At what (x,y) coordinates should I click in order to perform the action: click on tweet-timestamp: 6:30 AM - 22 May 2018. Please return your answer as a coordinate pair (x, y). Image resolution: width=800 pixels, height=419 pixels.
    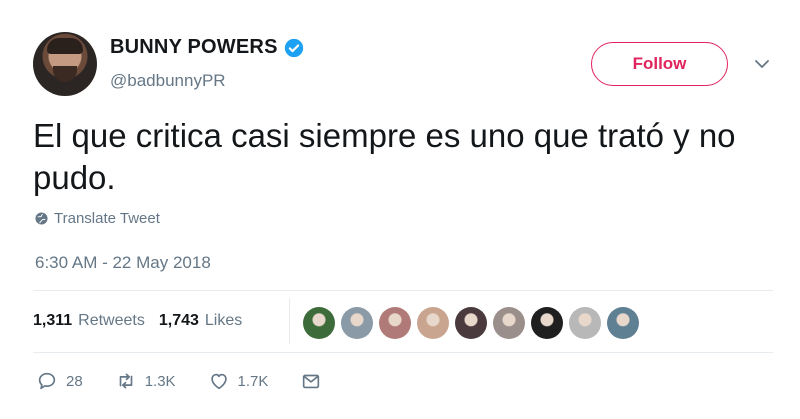
    Looking at the image, I should click on (123, 263).